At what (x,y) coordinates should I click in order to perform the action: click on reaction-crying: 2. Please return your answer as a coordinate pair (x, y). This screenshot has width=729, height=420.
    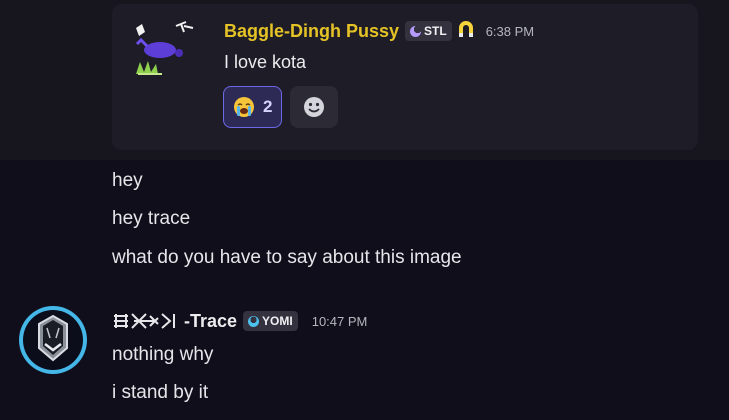
    Looking at the image, I should click on (253, 107).